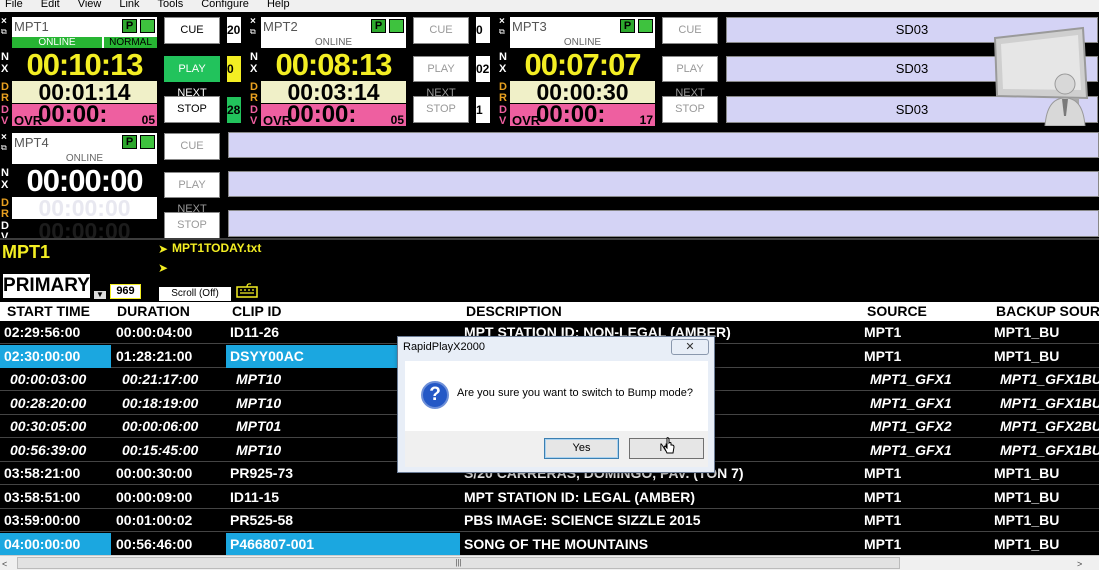  I want to click on menu-link: Link, so click(129, 5).